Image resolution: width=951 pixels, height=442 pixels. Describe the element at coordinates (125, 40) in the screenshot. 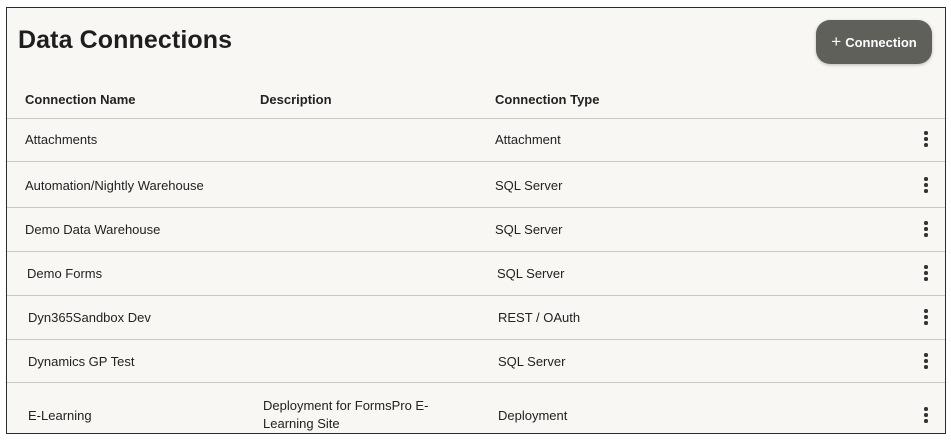

I see `page-title: Data Connections` at that location.